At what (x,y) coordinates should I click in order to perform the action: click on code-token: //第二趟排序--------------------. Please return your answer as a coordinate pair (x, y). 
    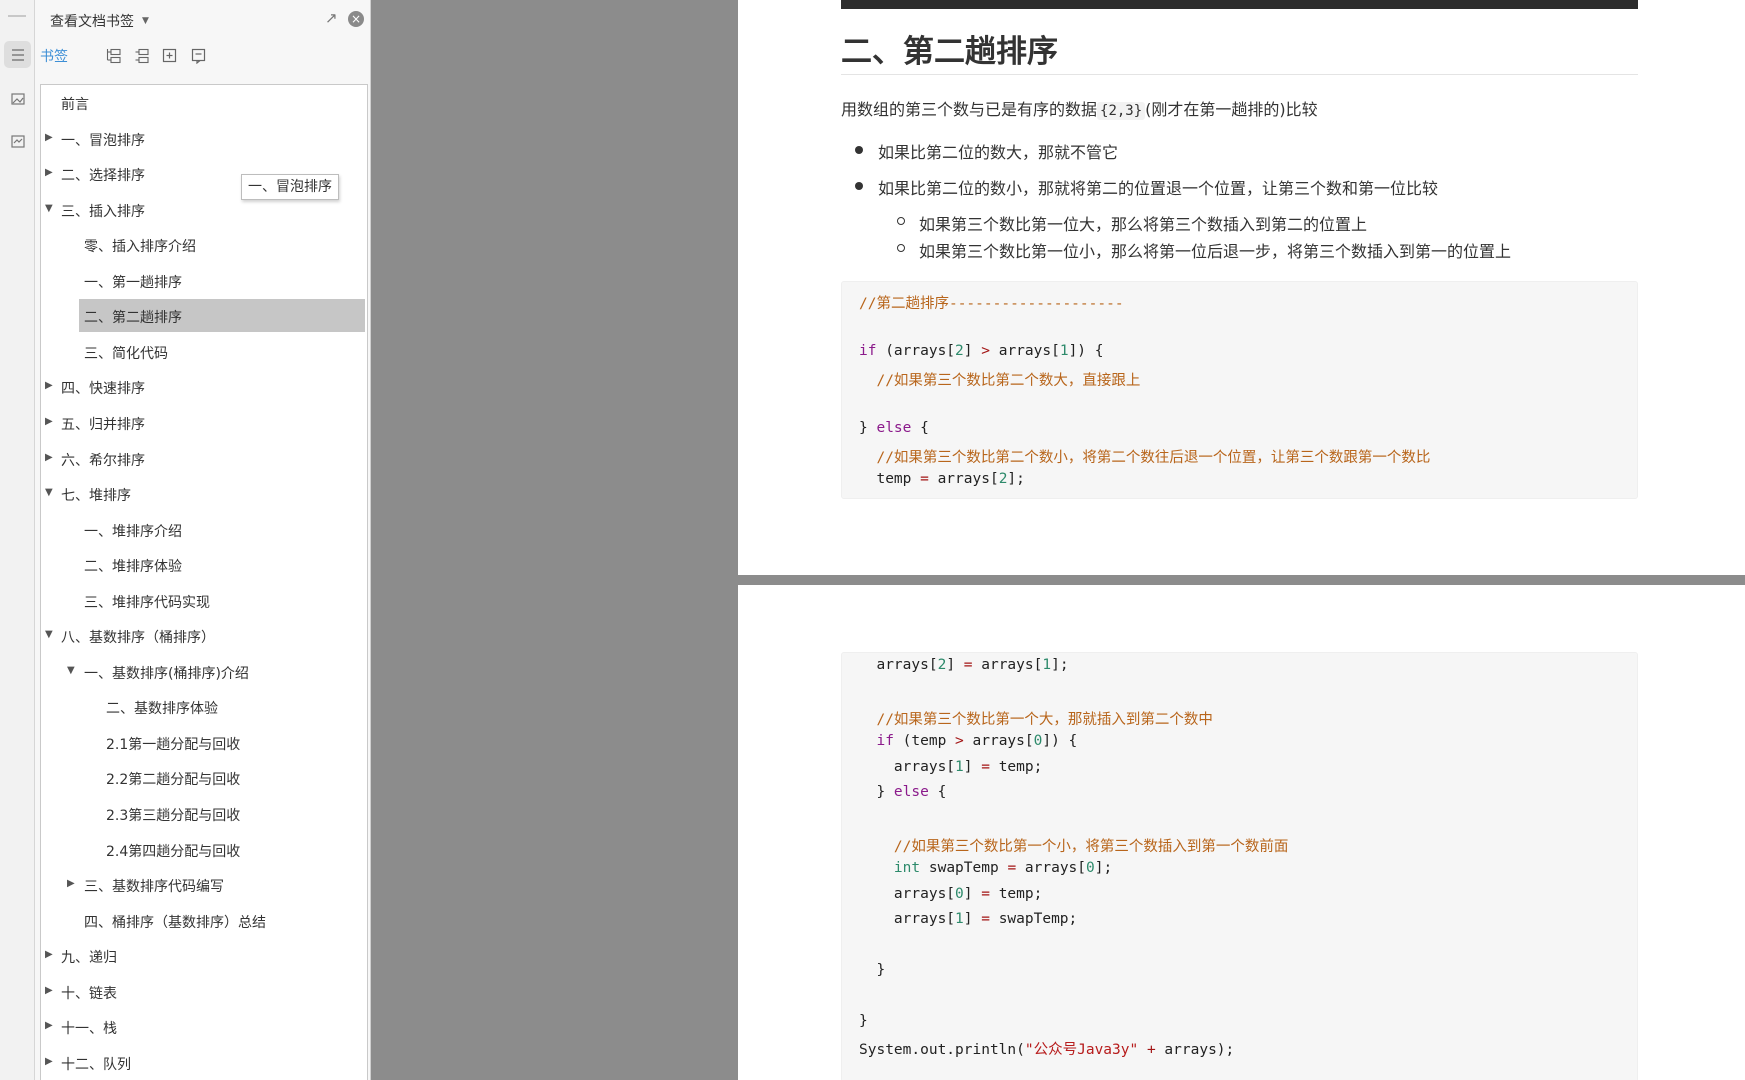
    Looking at the image, I should click on (991, 304).